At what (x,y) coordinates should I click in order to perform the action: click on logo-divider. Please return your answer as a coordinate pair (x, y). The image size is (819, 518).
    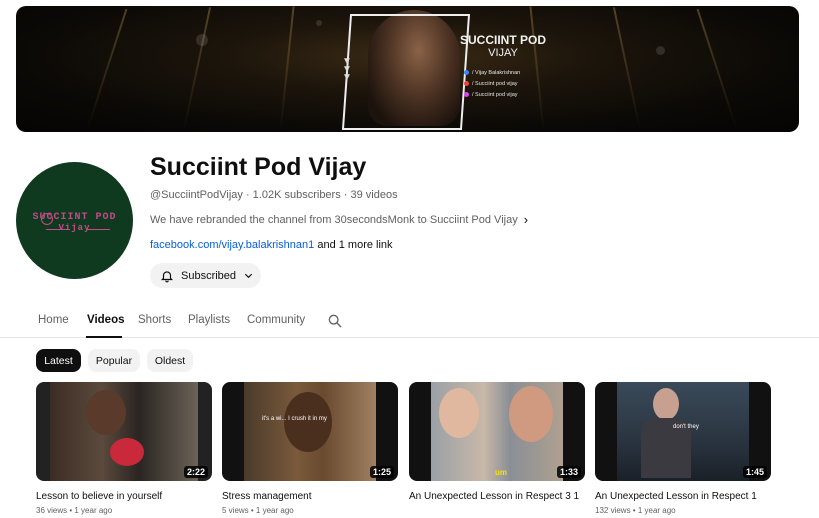
    Looking at the image, I should click on (98, 229).